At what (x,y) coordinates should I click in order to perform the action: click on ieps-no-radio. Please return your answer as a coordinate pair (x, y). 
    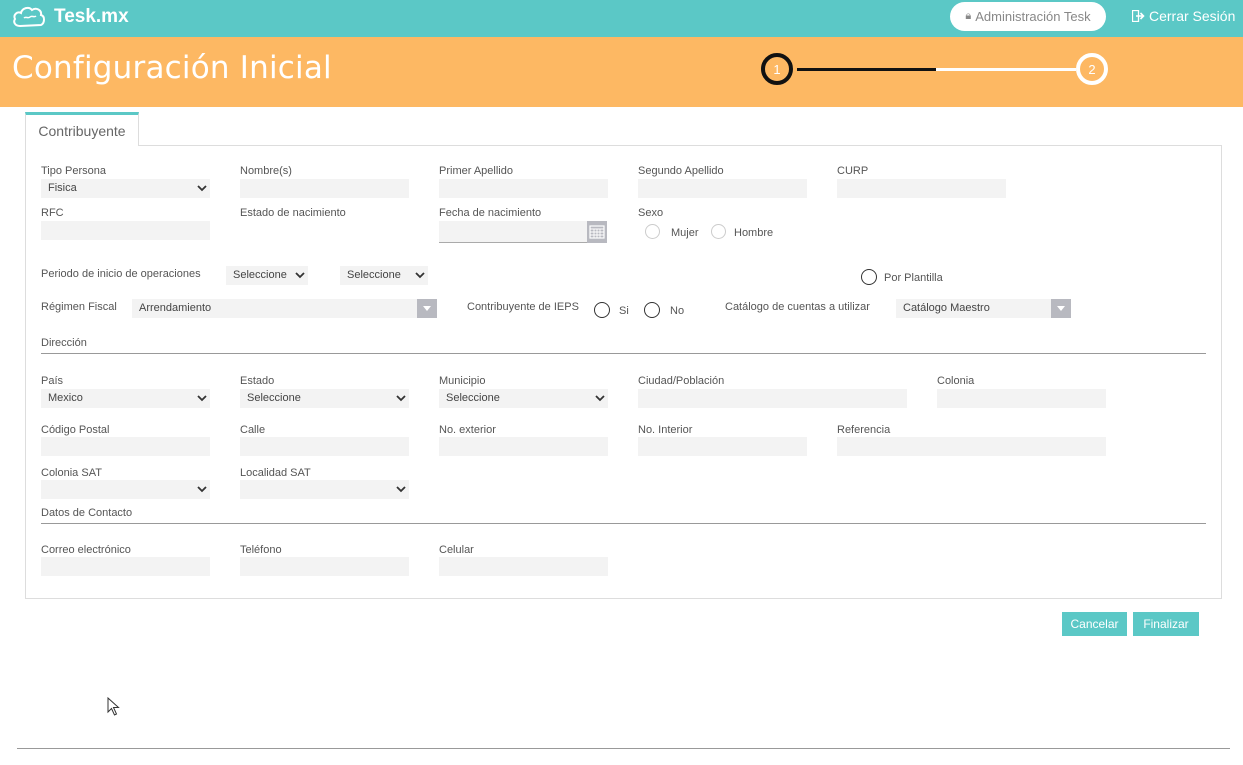
    Looking at the image, I should click on (652, 310).